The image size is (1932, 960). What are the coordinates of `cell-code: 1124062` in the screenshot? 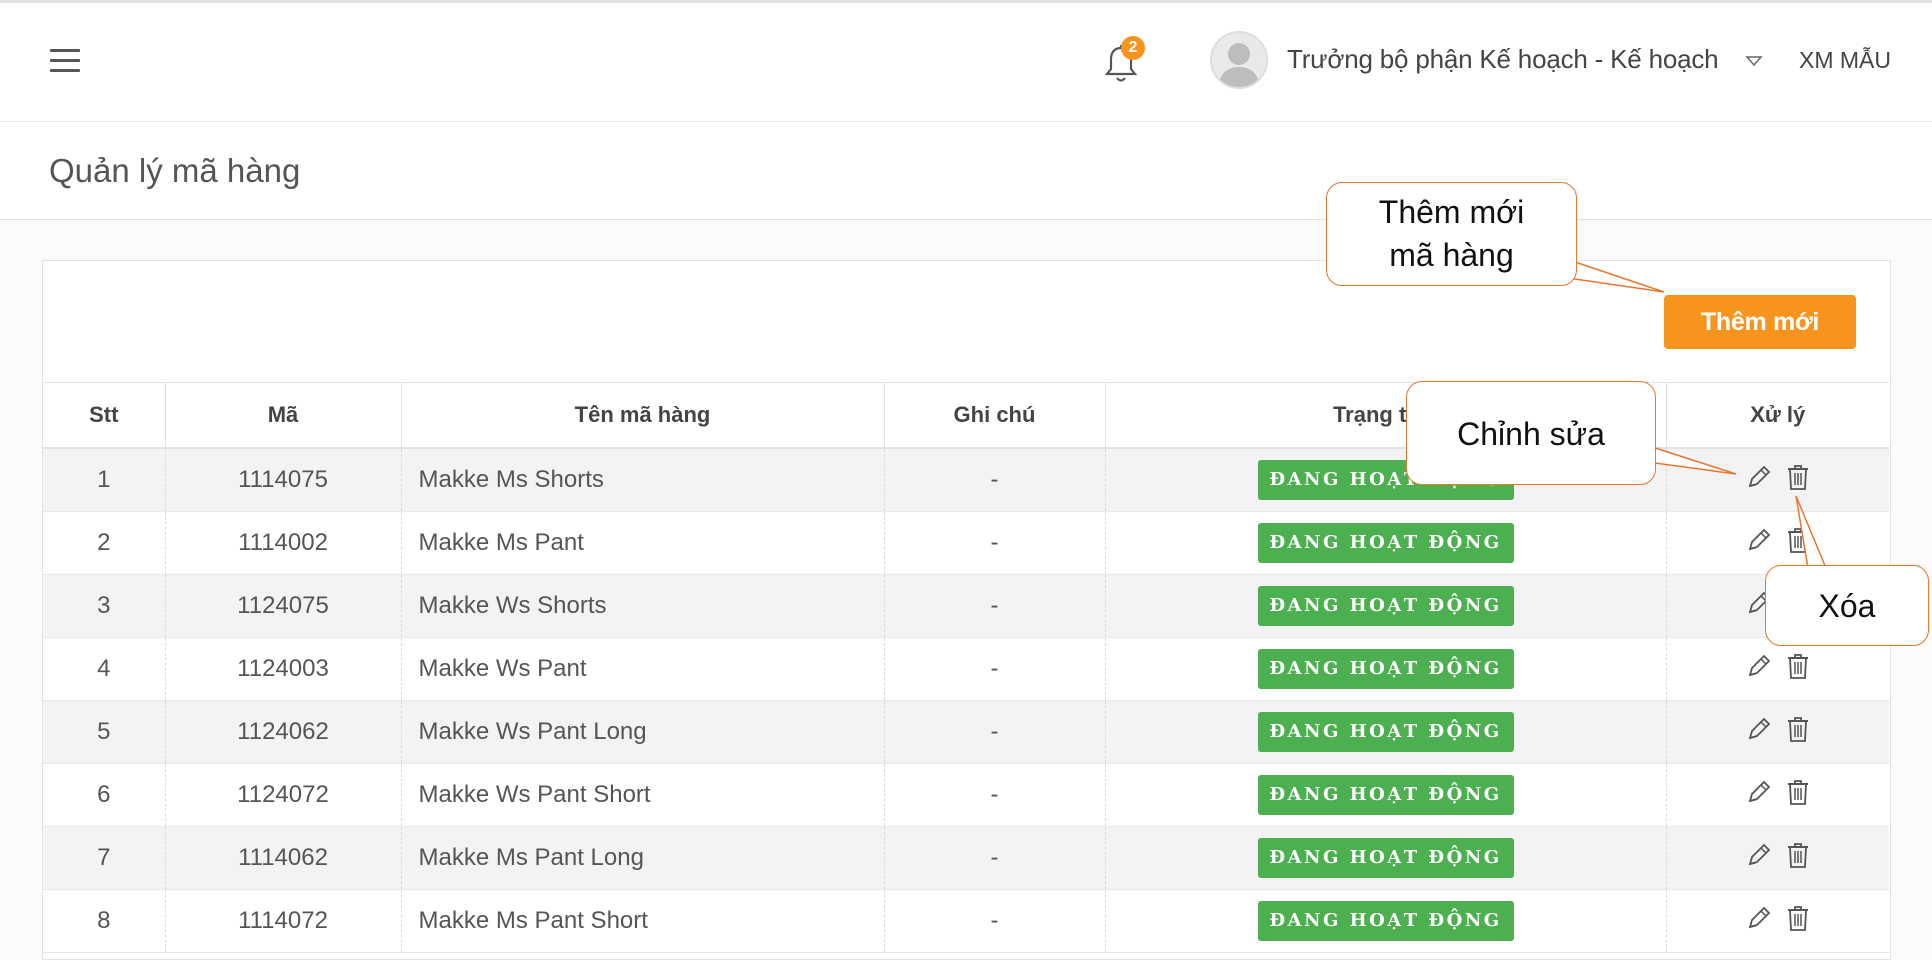 It's located at (283, 732).